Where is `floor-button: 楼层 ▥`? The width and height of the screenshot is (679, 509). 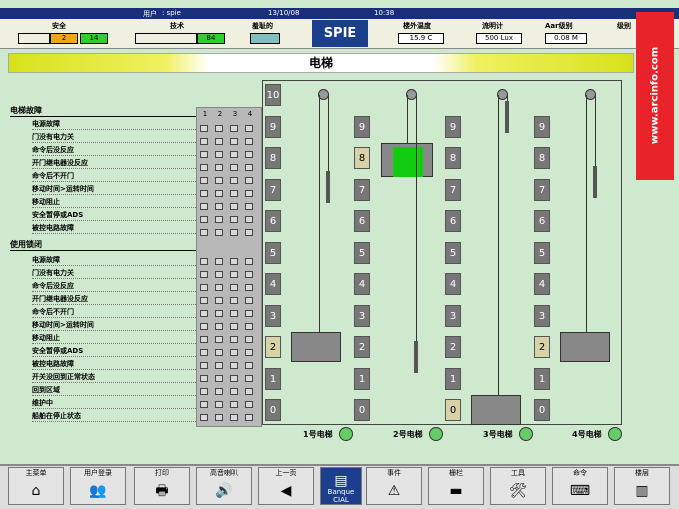 floor-button: 楼层 ▥ is located at coordinates (642, 486).